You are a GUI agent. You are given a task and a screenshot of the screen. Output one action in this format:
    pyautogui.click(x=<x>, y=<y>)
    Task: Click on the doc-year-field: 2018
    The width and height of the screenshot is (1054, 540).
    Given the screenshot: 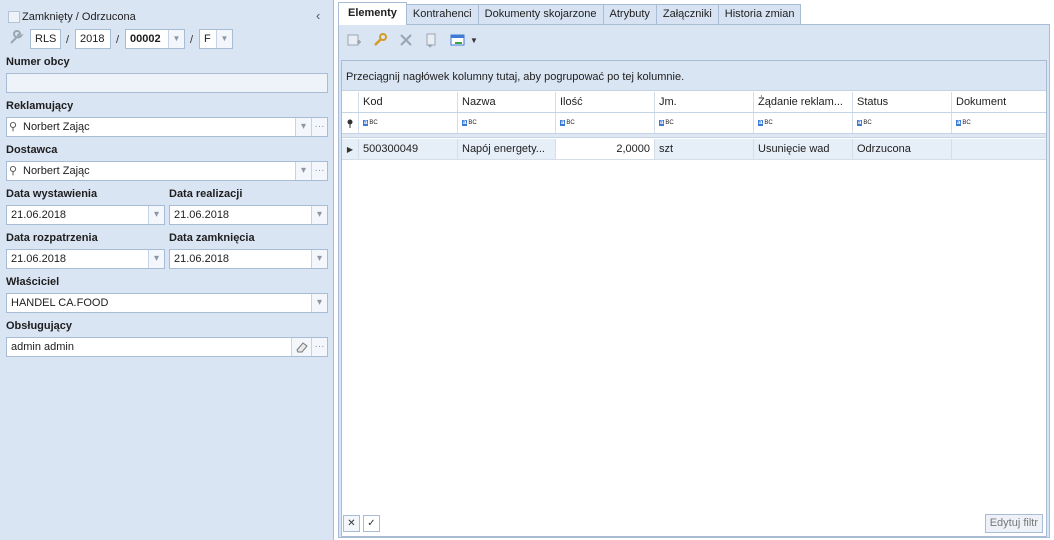 What is the action you would take?
    pyautogui.click(x=93, y=39)
    